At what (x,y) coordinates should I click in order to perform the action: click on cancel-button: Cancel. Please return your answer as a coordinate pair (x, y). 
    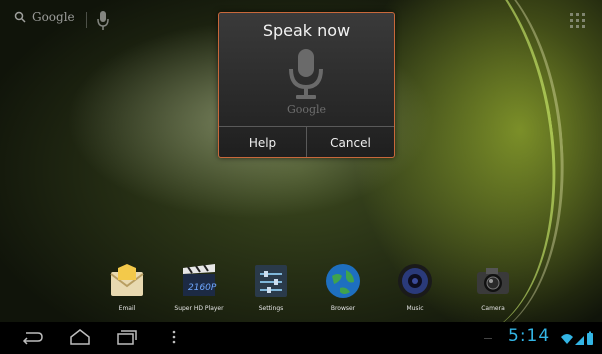
    Looking at the image, I should click on (350, 142).